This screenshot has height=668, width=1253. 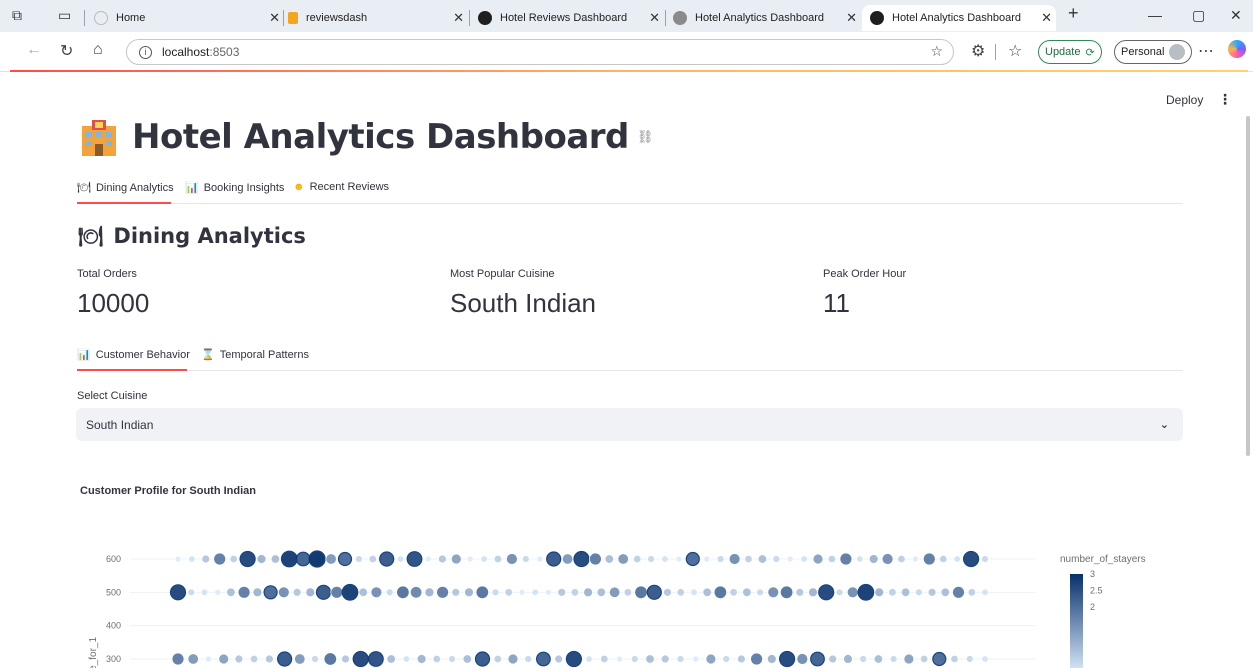 What do you see at coordinates (458, 18) in the screenshot?
I see `close-tab-icon: ✕` at bounding box center [458, 18].